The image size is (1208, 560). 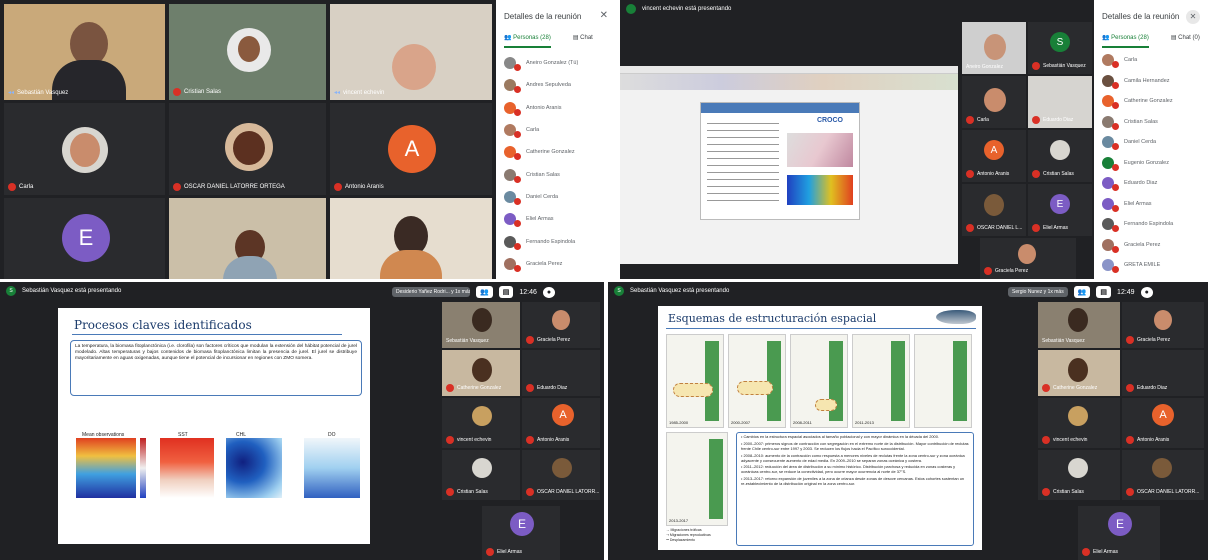 What do you see at coordinates (473, 388) in the screenshot?
I see `participant-name: Catherine Gonzalez` at bounding box center [473, 388].